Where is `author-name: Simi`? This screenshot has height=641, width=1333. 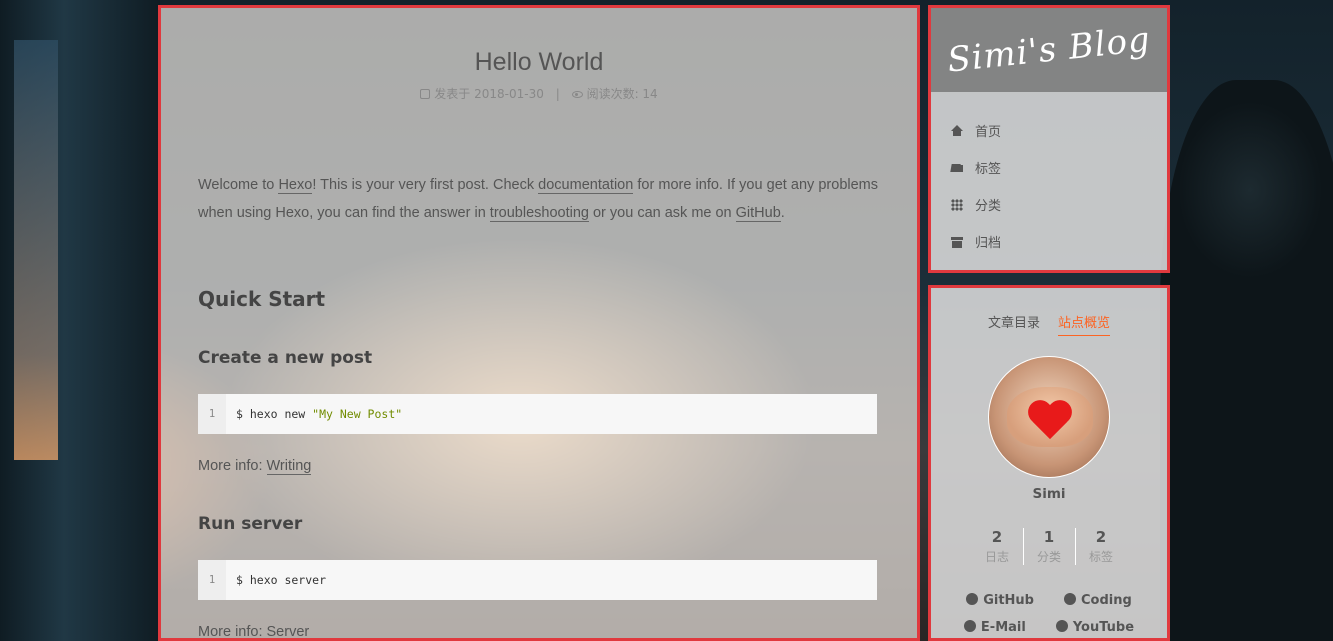 author-name: Simi is located at coordinates (1049, 494).